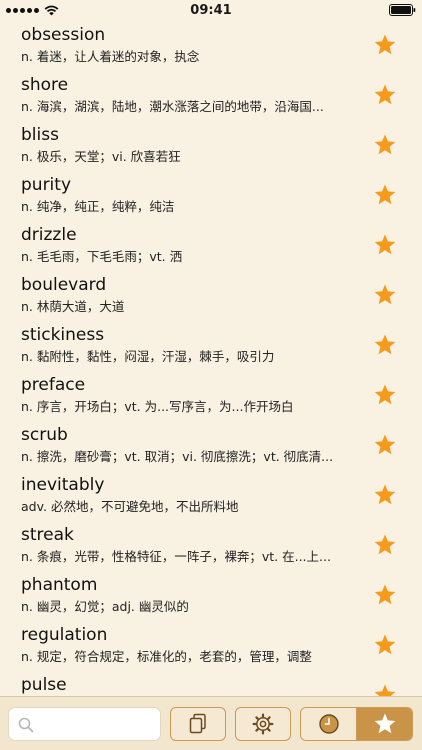 The image size is (422, 750). What do you see at coordinates (211, 45) in the screenshot?
I see `word-row: obsession n. 着迷，让人着迷的对象，执念` at bounding box center [211, 45].